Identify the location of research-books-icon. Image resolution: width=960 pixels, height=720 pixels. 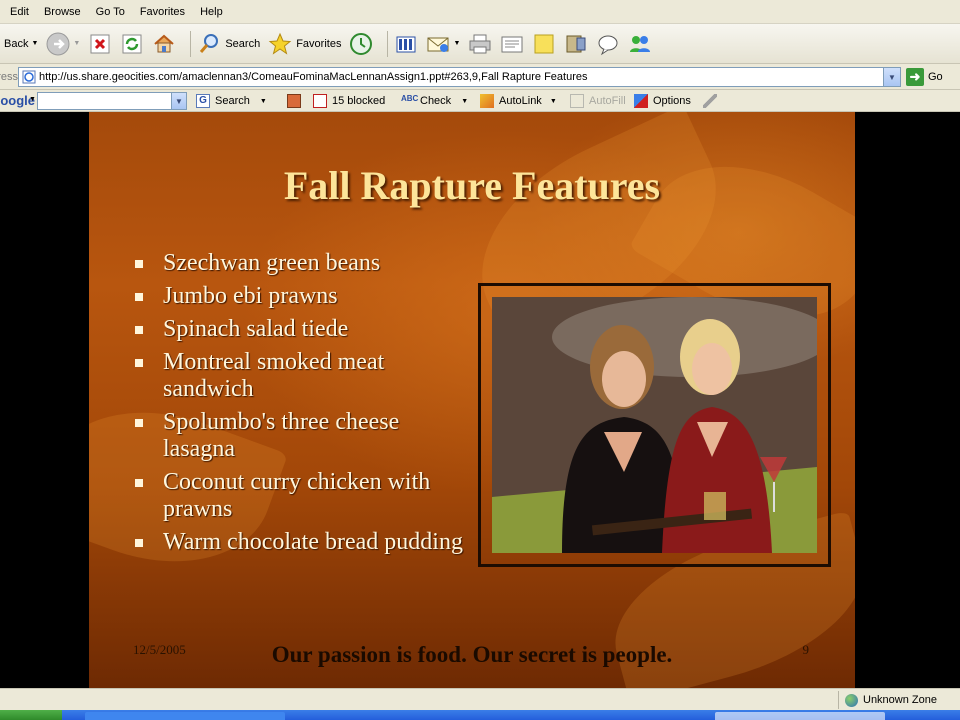
(406, 44).